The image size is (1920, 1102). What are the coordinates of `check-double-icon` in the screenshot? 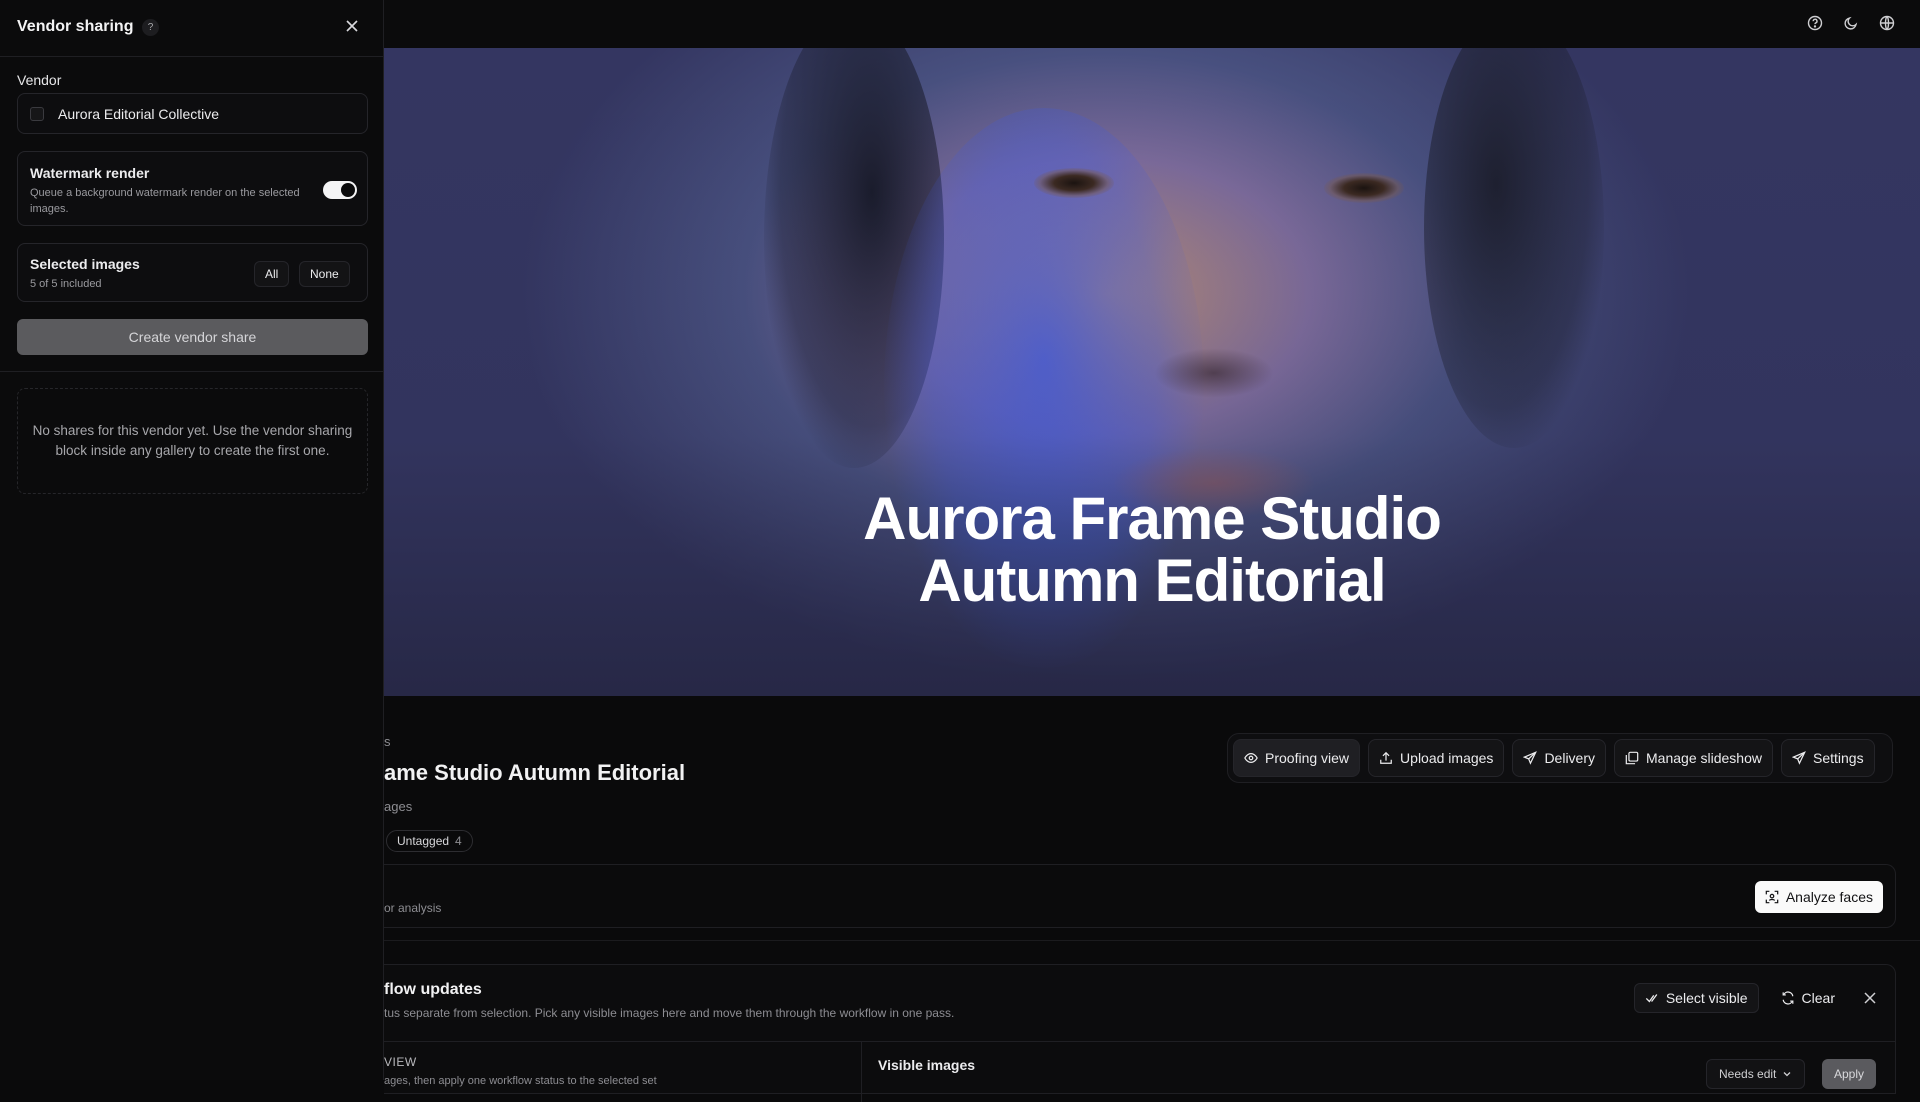 It's located at (1651, 998).